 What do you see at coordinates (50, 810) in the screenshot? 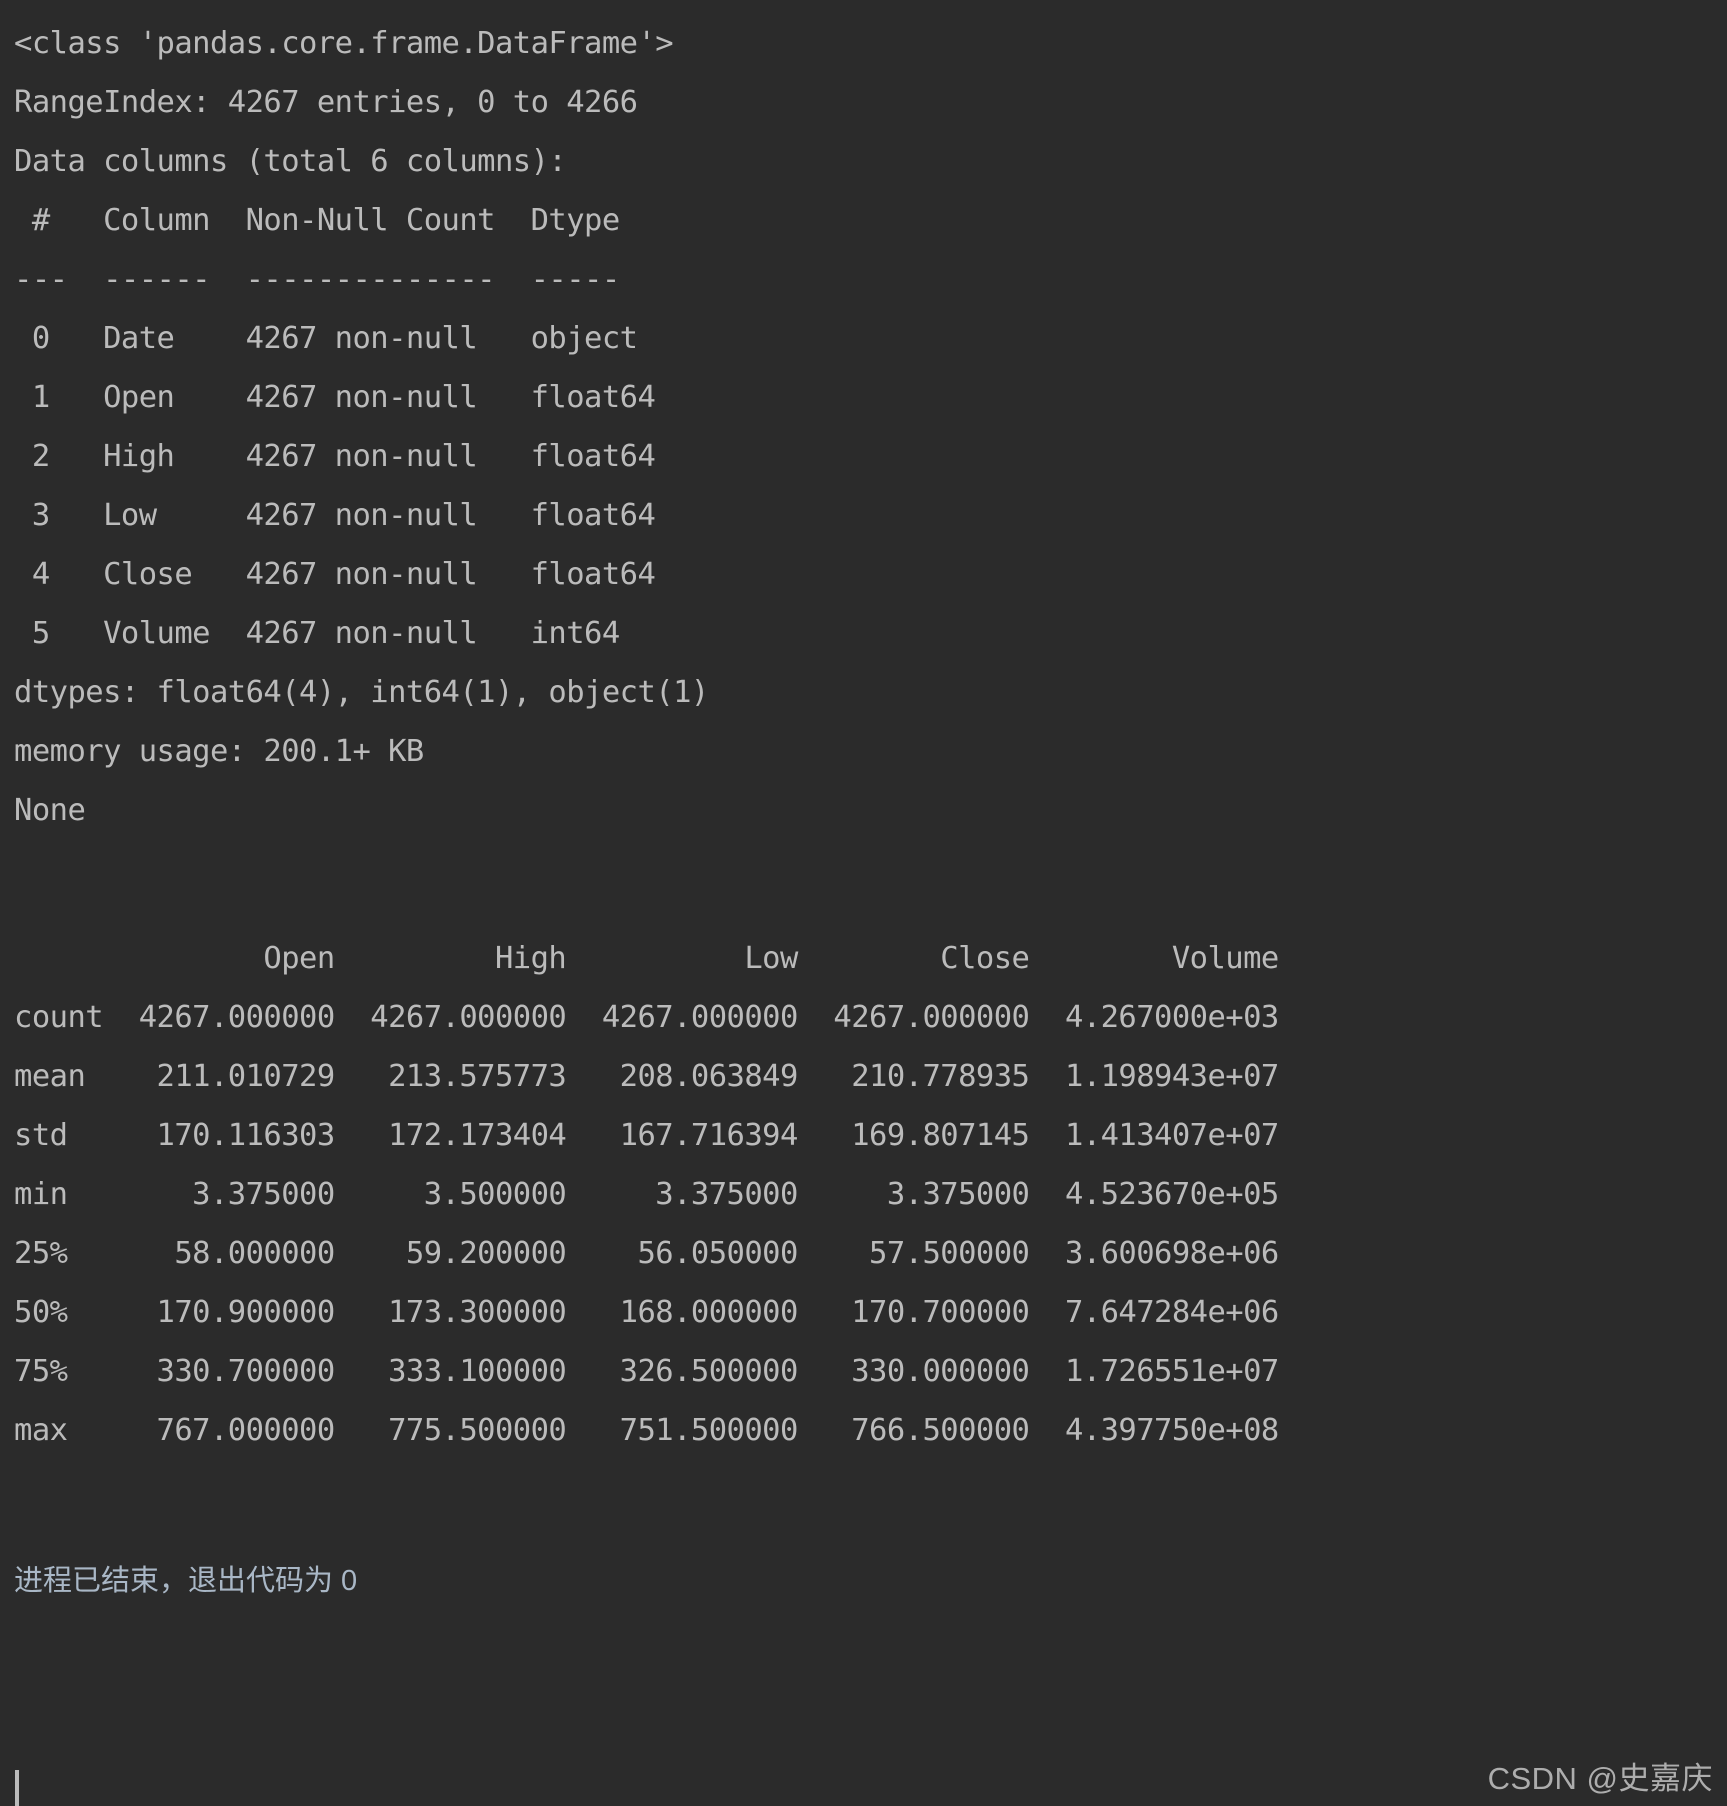
I see `none-line: None` at bounding box center [50, 810].